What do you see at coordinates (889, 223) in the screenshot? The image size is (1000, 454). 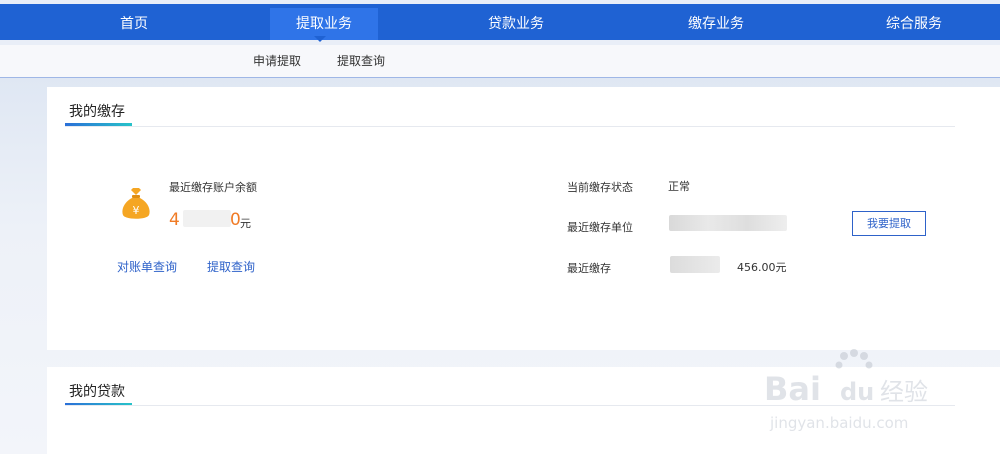 I see `withdraw-button: 我要提取` at bounding box center [889, 223].